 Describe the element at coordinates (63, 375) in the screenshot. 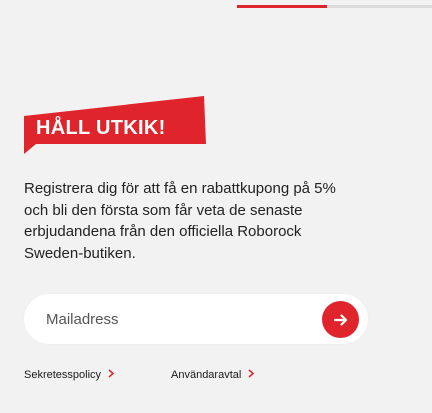

I see `privacy-policy-label: Sekretesspolicy` at that location.